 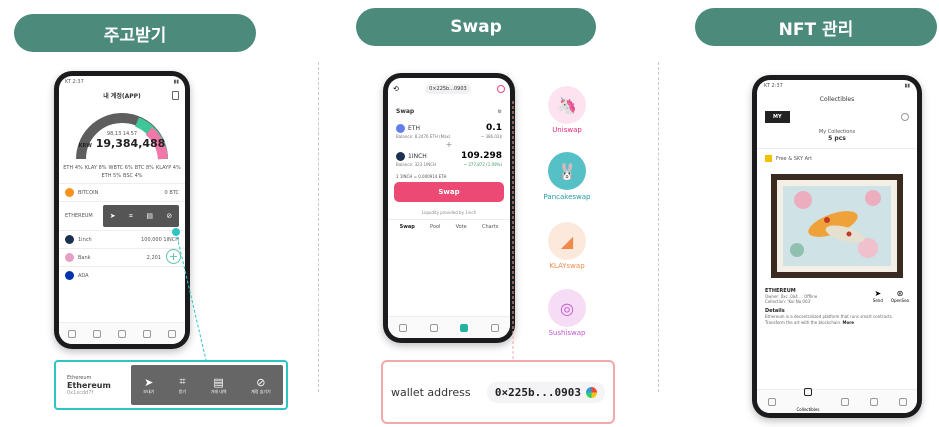 What do you see at coordinates (122, 239) in the screenshot?
I see `asset-row-1inch: 1inch 100,000 1INCH` at bounding box center [122, 239].